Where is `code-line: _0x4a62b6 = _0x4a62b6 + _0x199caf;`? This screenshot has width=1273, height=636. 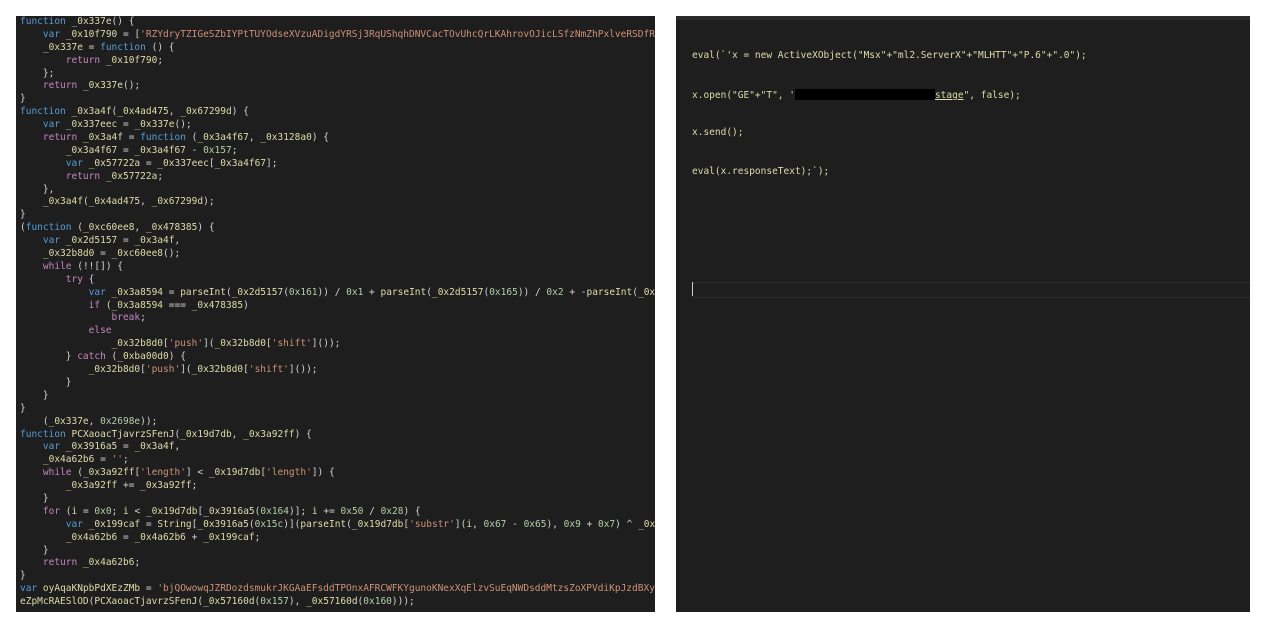
code-line: _0x4a62b6 = _0x4a62b6 + _0x199caf; is located at coordinates (163, 537).